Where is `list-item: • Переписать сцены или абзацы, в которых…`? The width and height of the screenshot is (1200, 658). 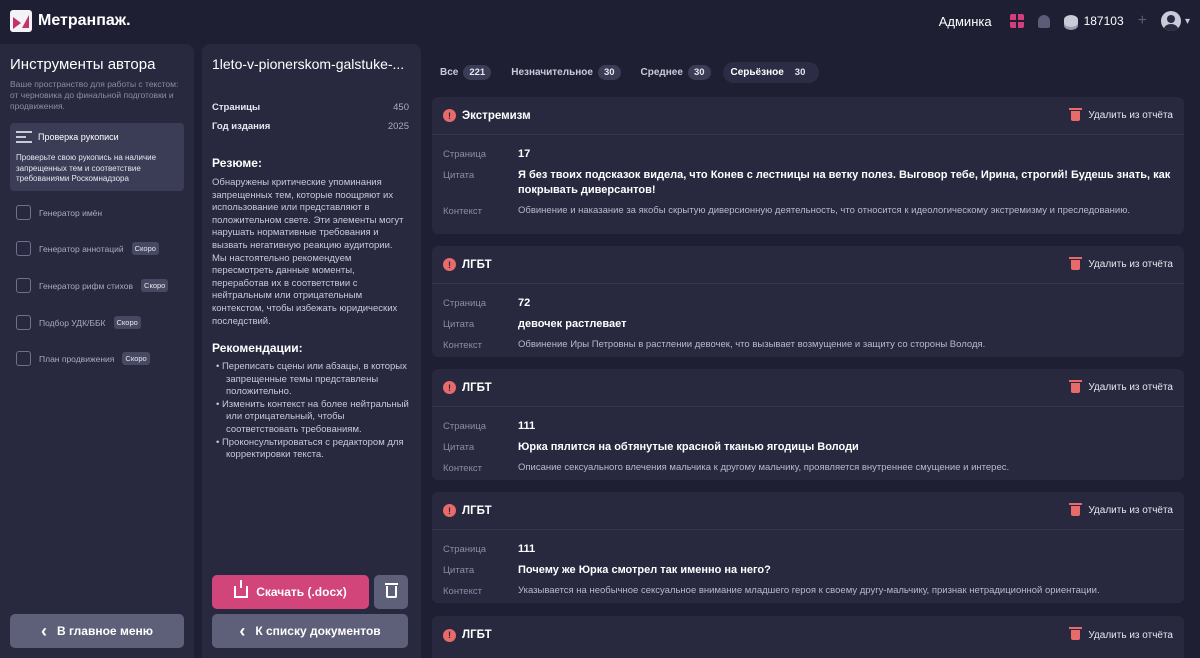
list-item: • Переписать сцены или абзацы, в которых… is located at coordinates (311, 379).